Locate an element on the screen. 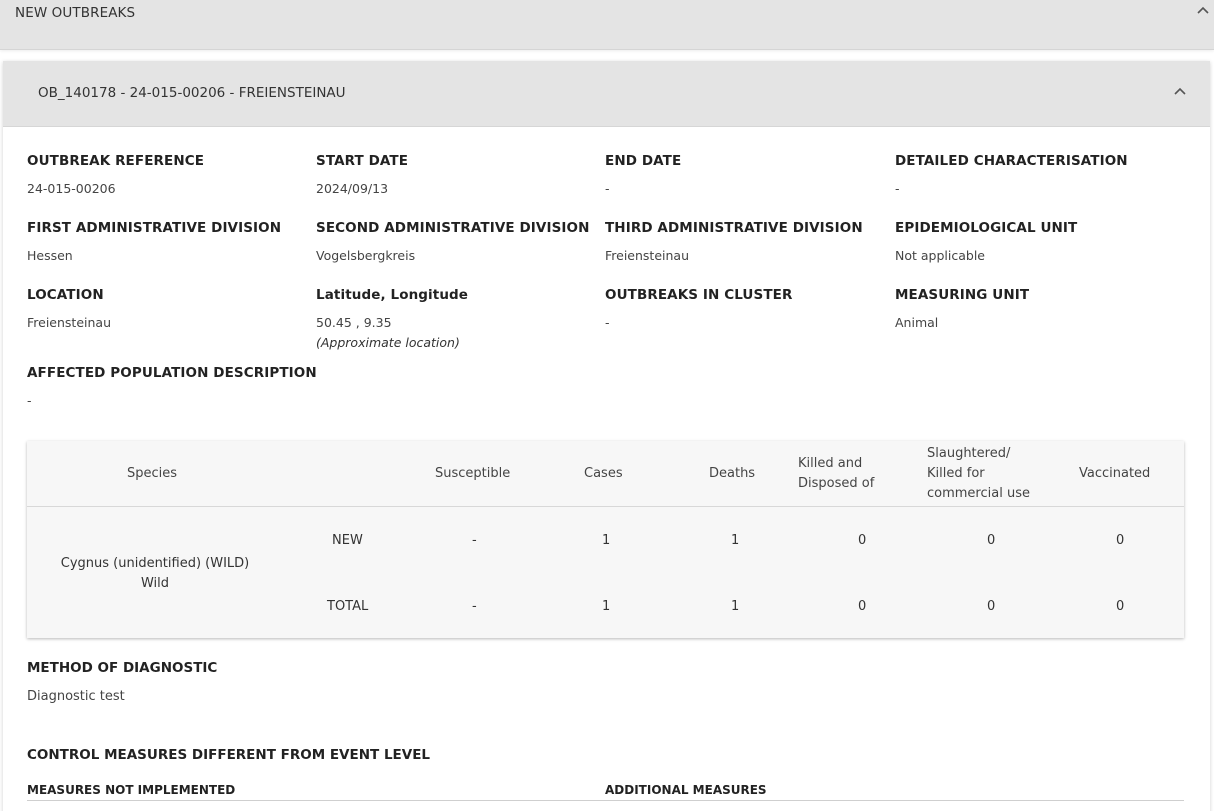  row-total-label: TOTAL is located at coordinates (348, 606).